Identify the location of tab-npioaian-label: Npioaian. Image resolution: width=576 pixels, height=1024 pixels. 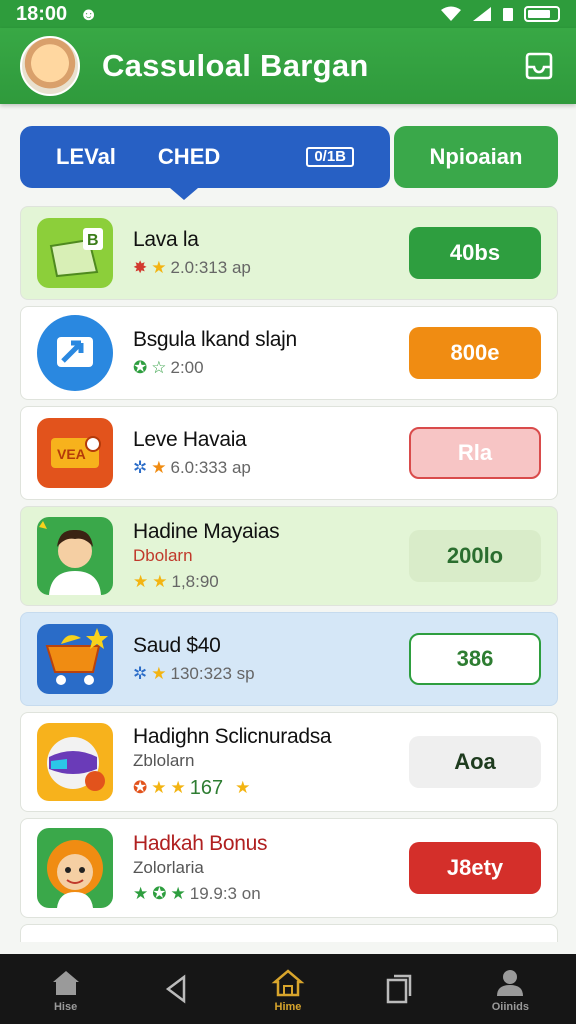
(476, 156).